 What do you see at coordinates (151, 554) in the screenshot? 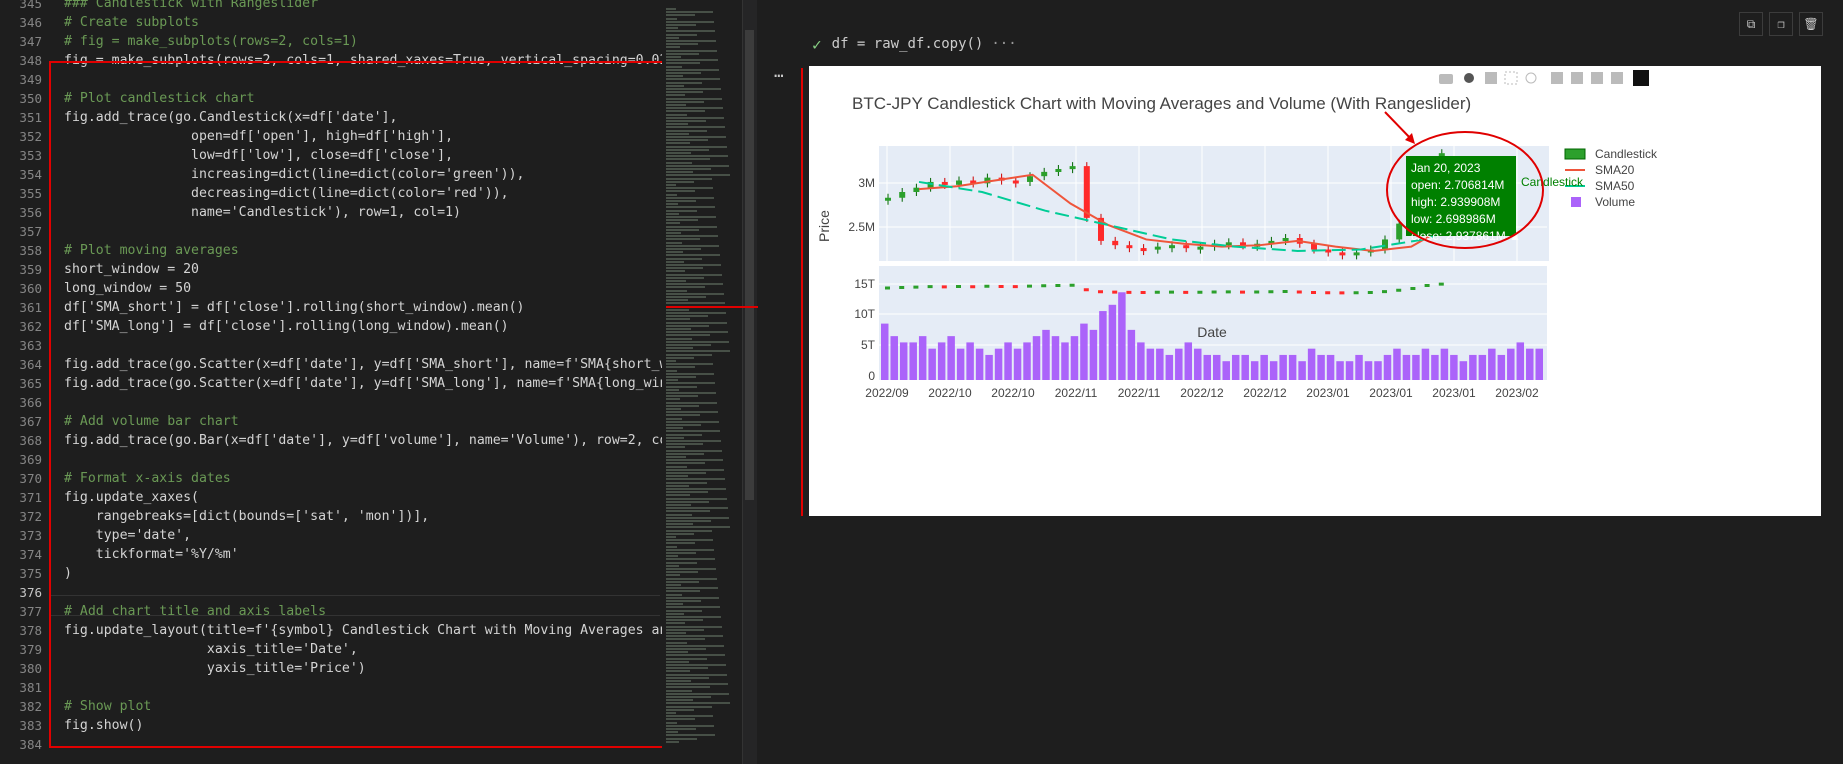
I see `code-line: tickformat='%Y/%m'` at bounding box center [151, 554].